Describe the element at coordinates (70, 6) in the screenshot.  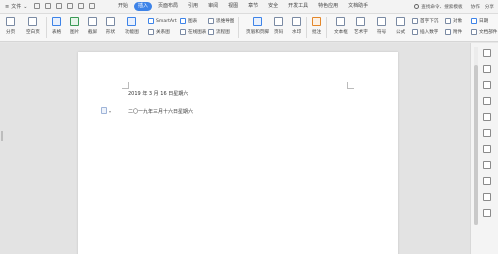
I see `undo-icon` at that location.